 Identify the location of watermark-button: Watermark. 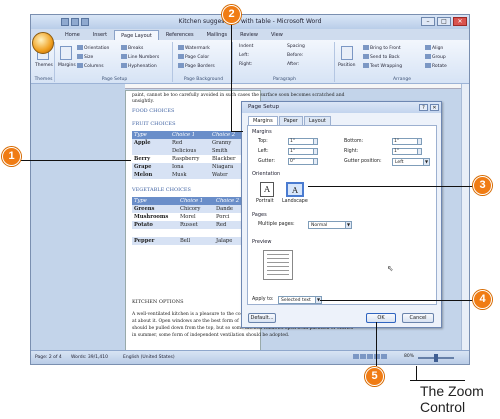
(194, 48).